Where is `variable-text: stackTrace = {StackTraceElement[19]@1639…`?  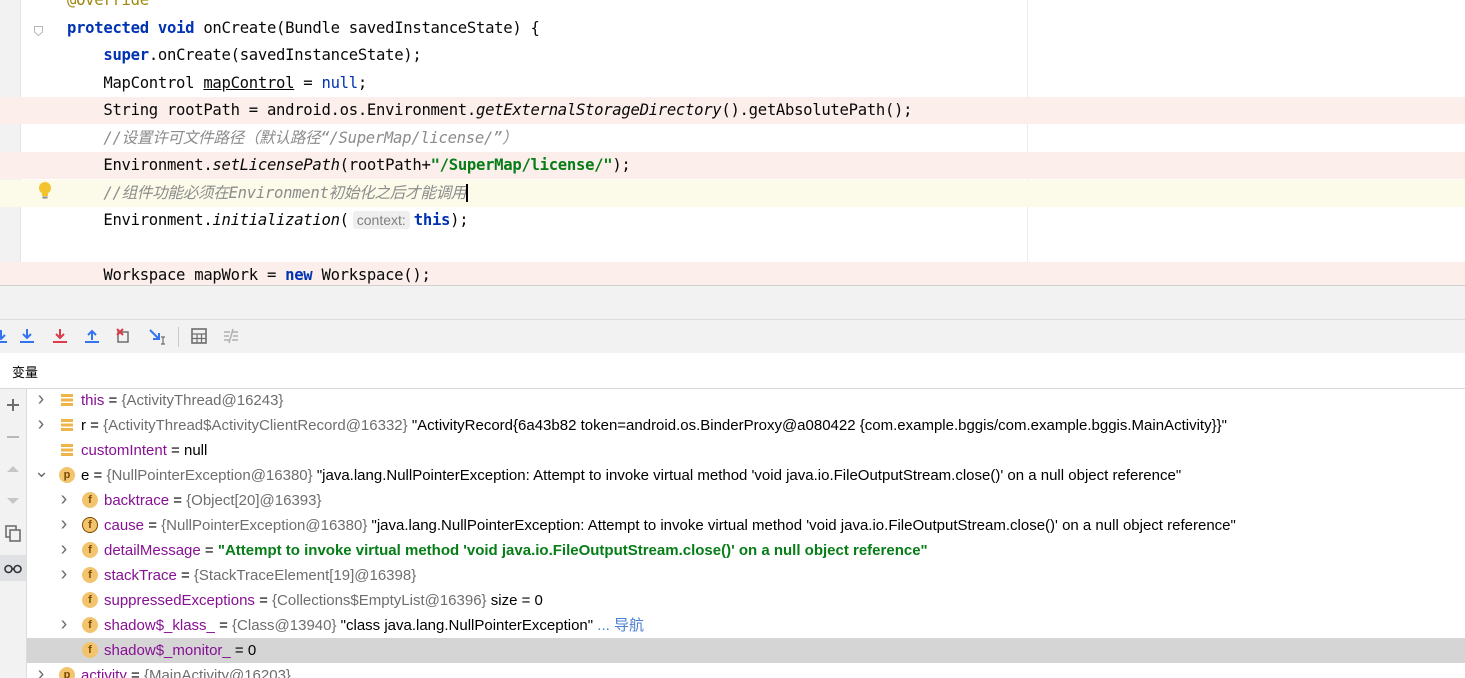
variable-text: stackTrace = {StackTraceElement[19]@1639… is located at coordinates (260, 575).